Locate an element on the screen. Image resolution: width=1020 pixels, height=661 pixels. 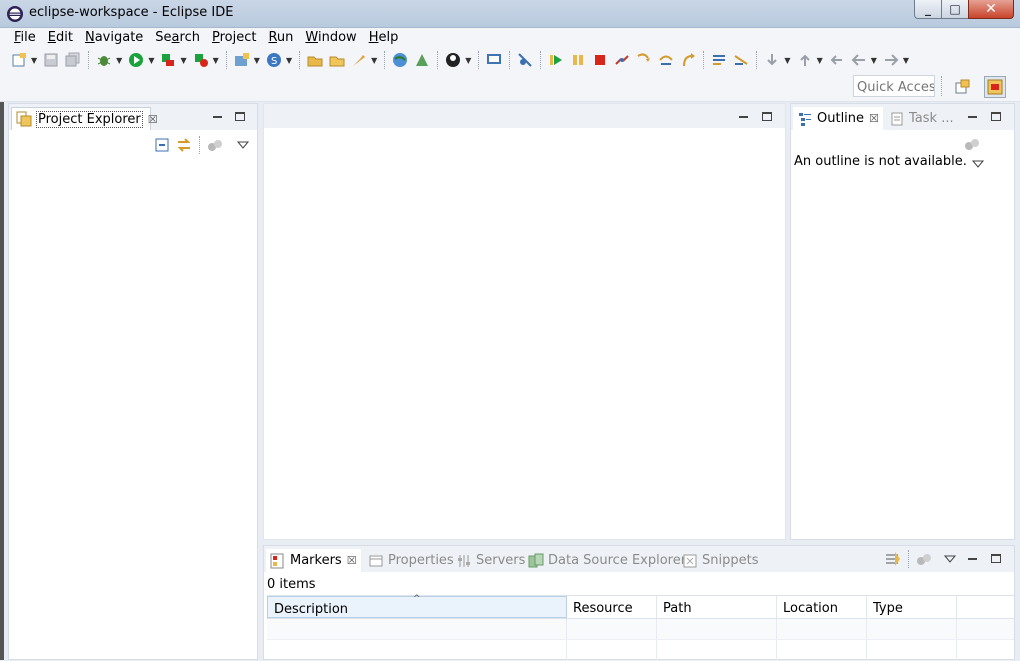
configure-contents-icon is located at coordinates (893, 559).